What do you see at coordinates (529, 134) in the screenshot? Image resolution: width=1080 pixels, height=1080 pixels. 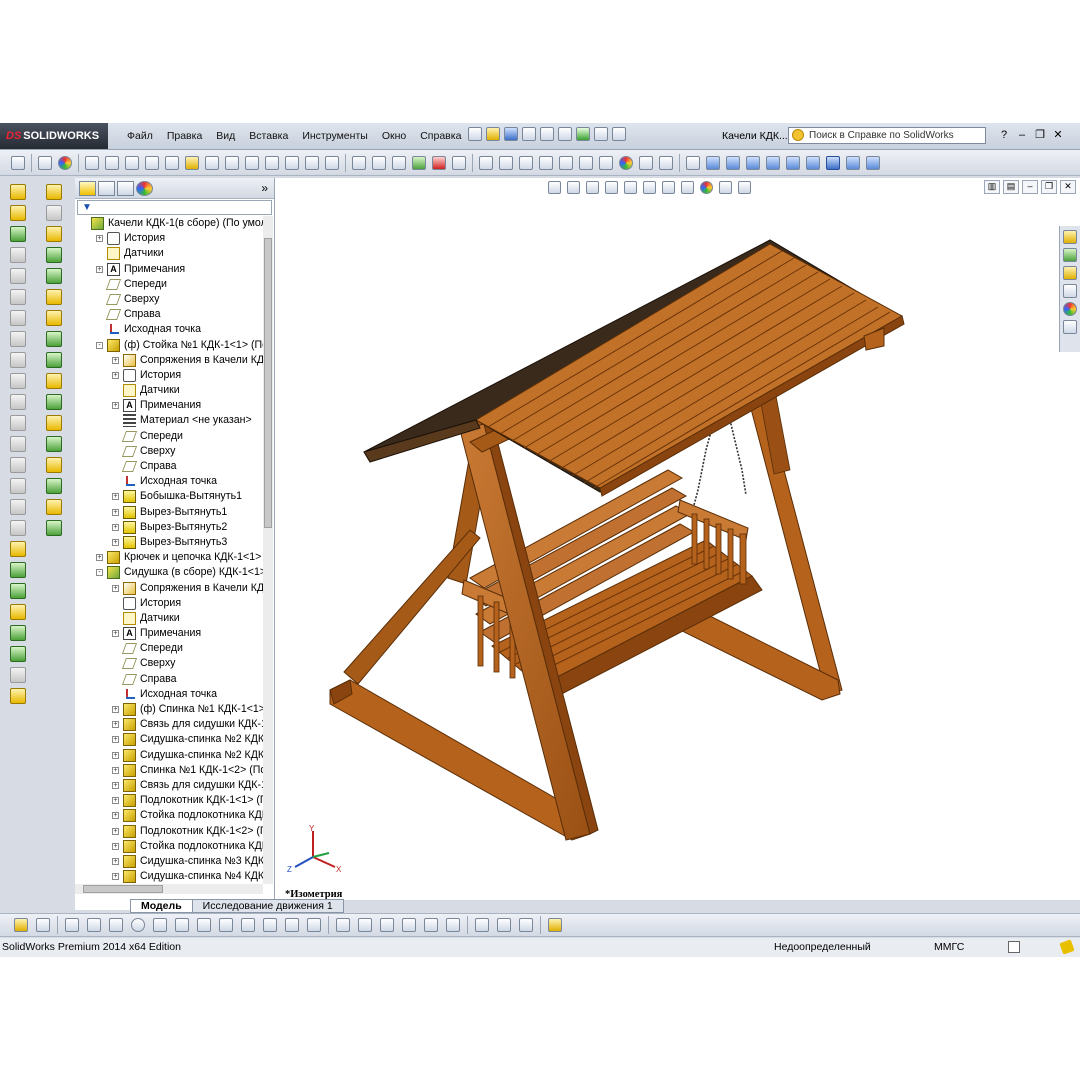 I see `print-icon` at bounding box center [529, 134].